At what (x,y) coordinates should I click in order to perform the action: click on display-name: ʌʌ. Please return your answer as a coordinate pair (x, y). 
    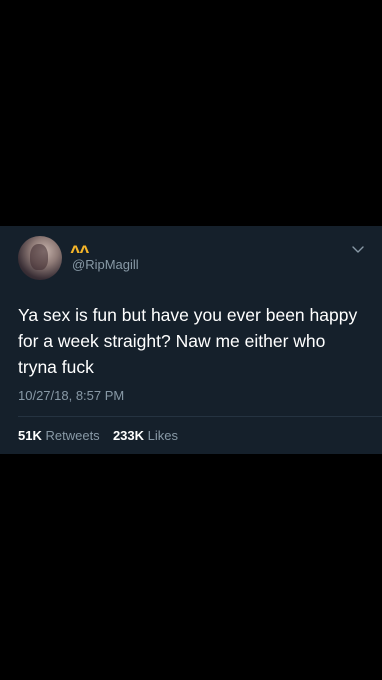
    Looking at the image, I should click on (80, 248).